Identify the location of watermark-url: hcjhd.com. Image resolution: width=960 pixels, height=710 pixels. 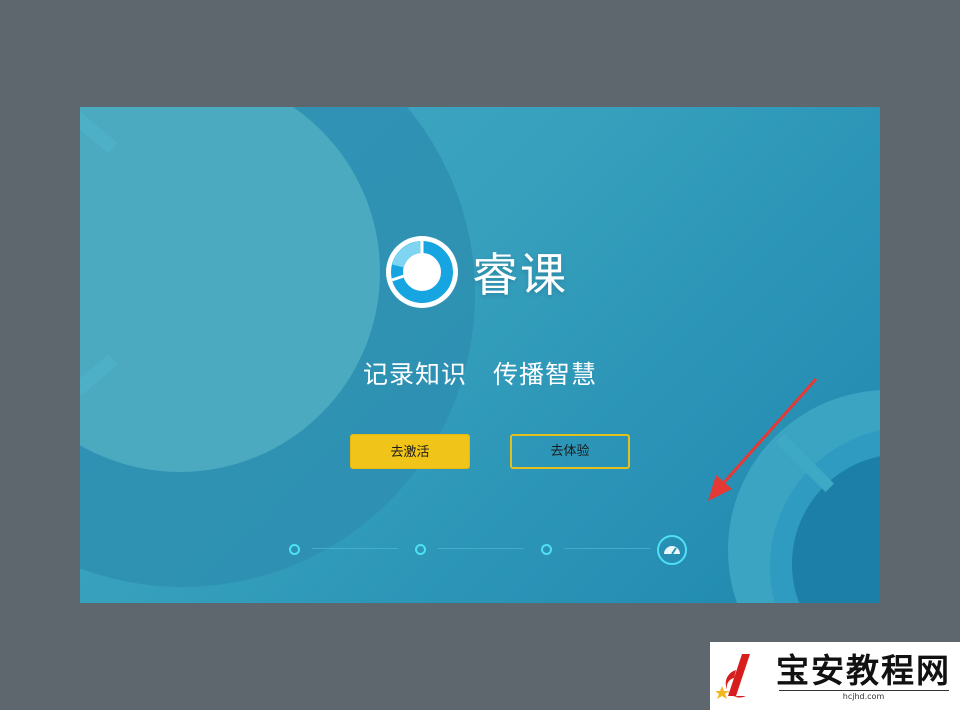
(863, 695).